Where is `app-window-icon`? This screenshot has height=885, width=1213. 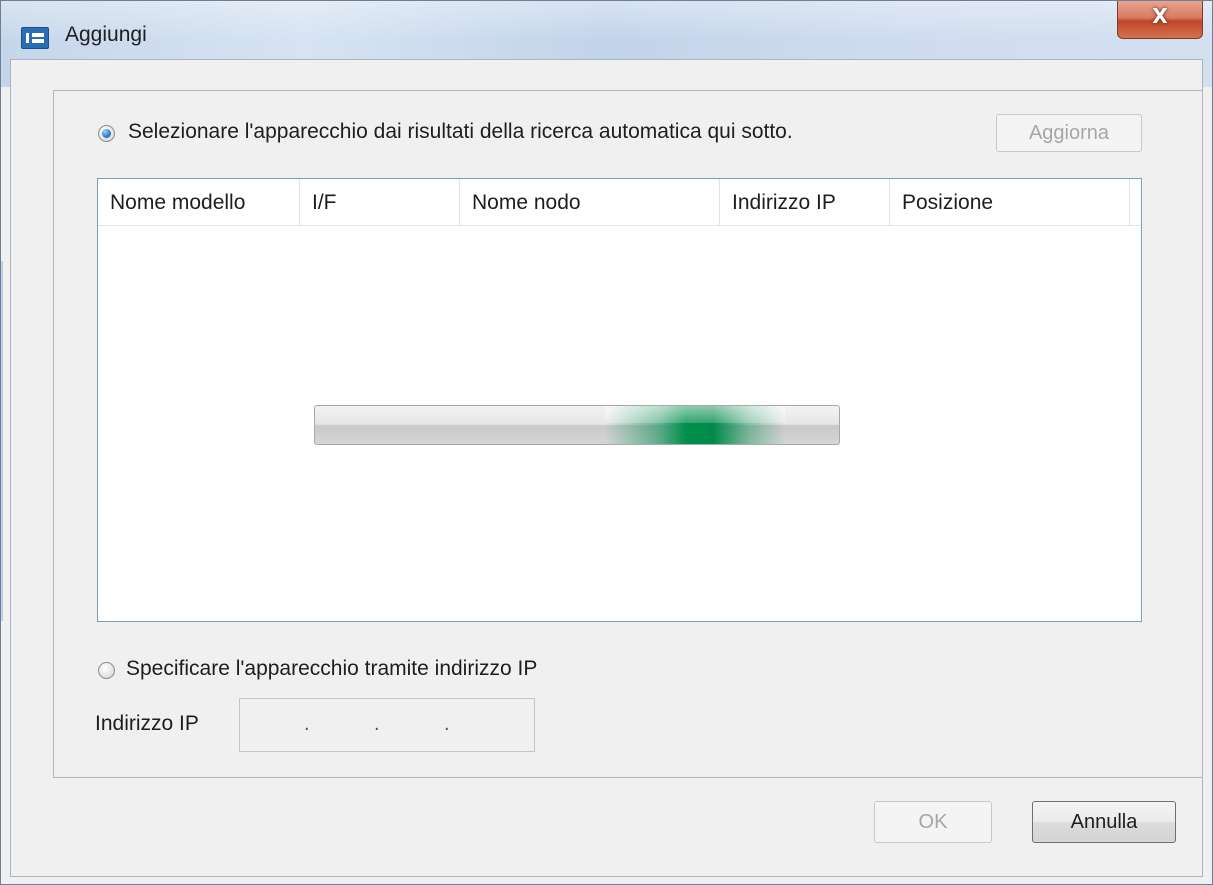 app-window-icon is located at coordinates (35, 38).